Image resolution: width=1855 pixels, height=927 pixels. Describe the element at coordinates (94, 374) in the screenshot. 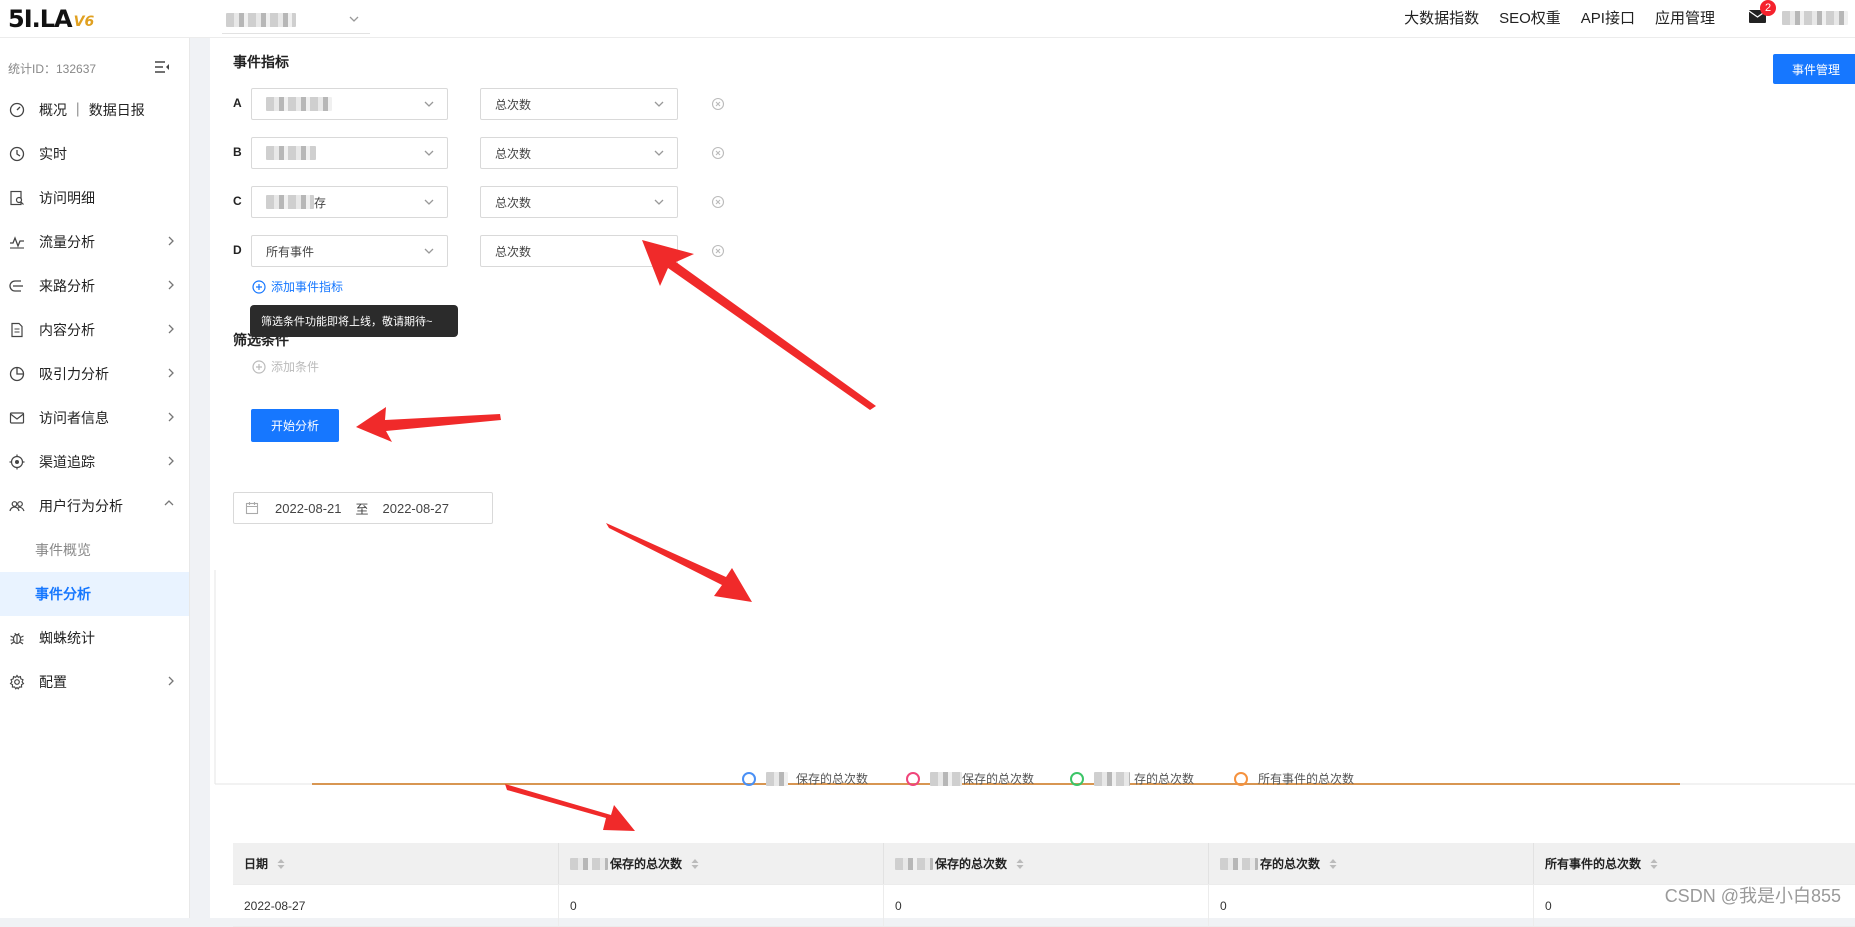

I see `sidebar-item-attraction: 吸引力分析` at that location.